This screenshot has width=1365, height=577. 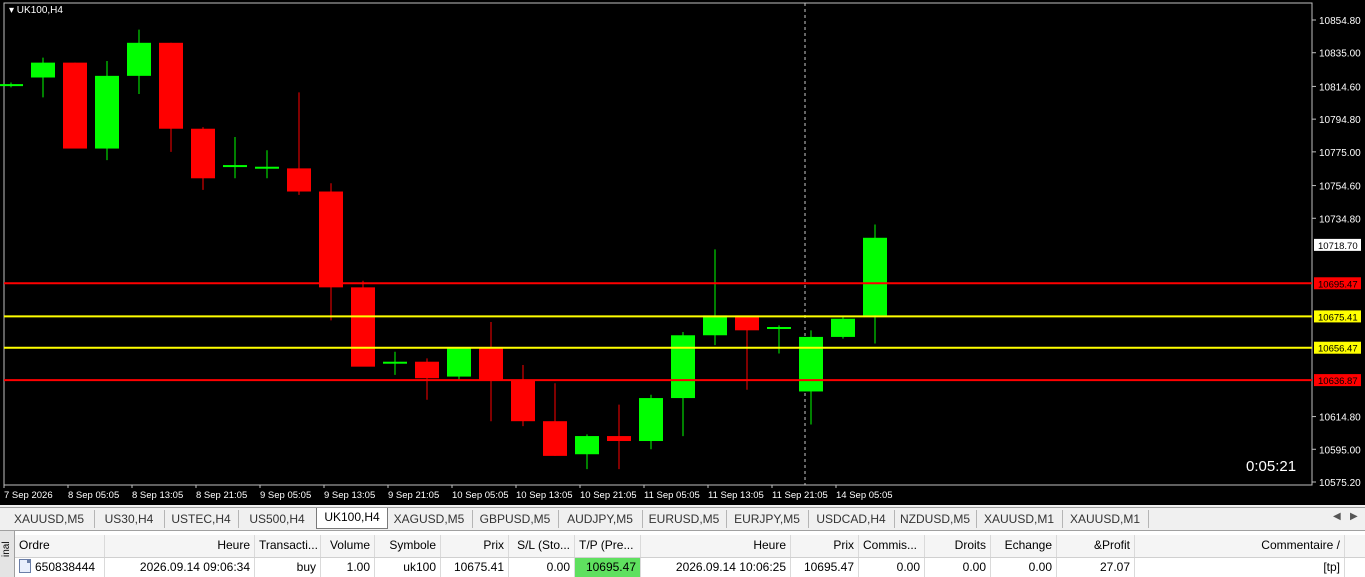 What do you see at coordinates (288, 567) in the screenshot?
I see `cell-type: buy` at bounding box center [288, 567].